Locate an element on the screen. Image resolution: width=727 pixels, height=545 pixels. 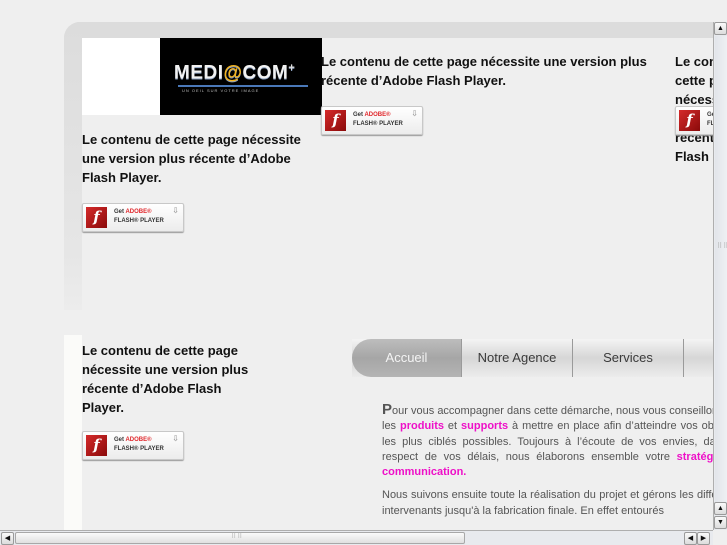
vertical-scroll-thumb: ⠿⠿ is located at coordinates (721, 271).